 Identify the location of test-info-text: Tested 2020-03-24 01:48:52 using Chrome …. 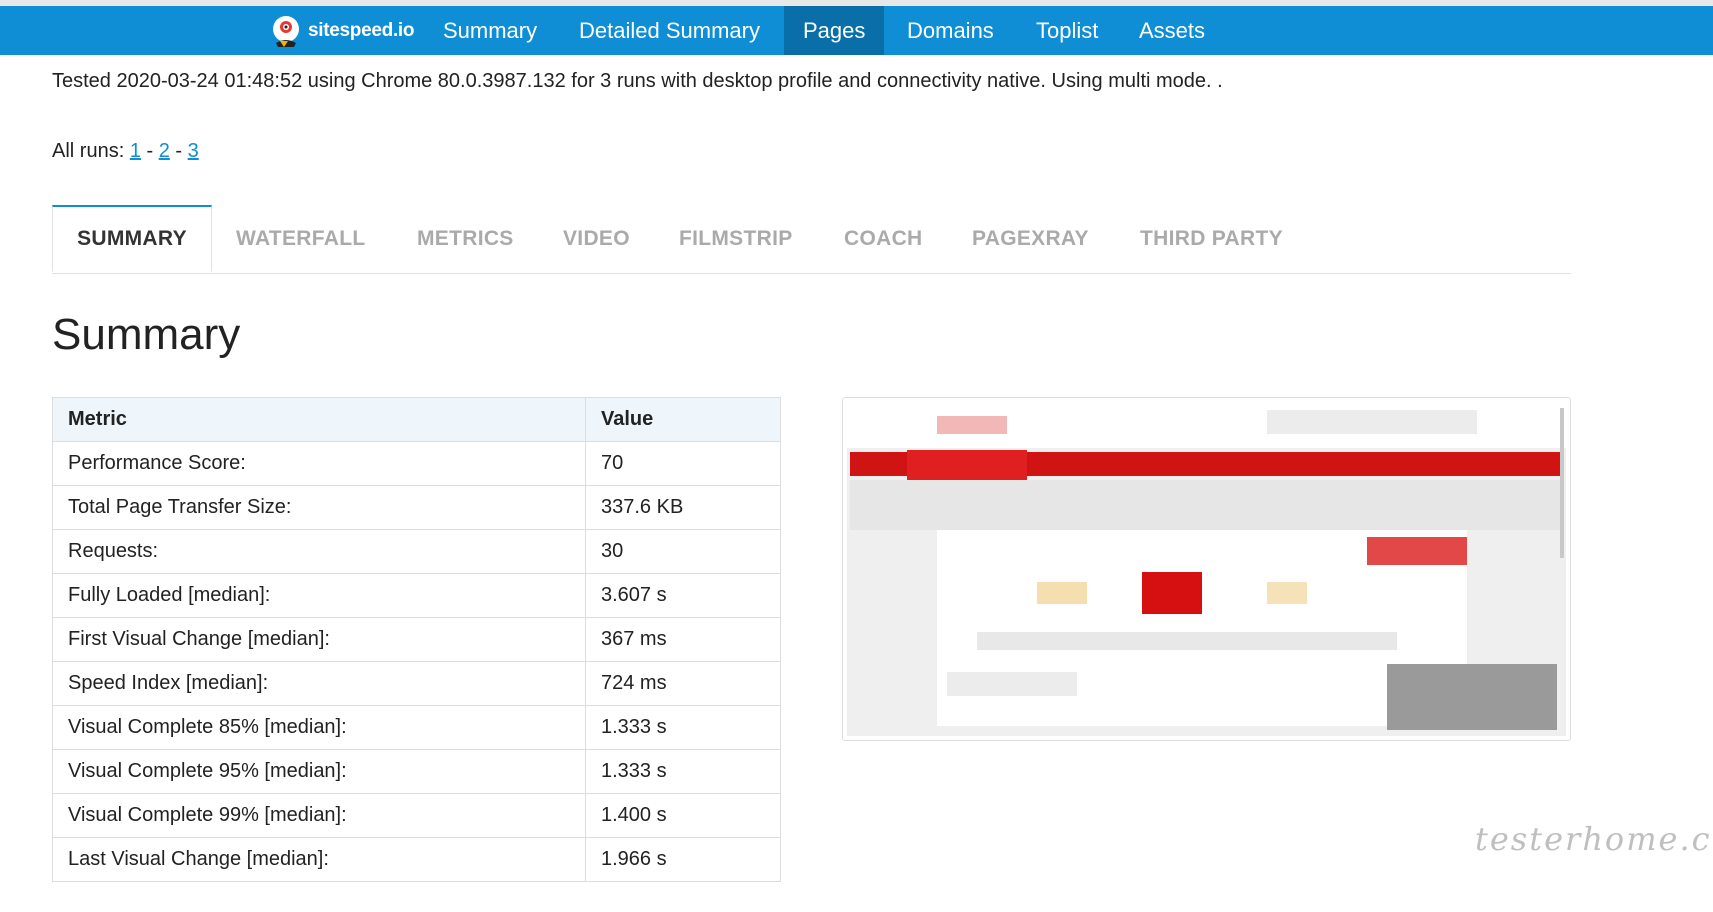
(637, 81).